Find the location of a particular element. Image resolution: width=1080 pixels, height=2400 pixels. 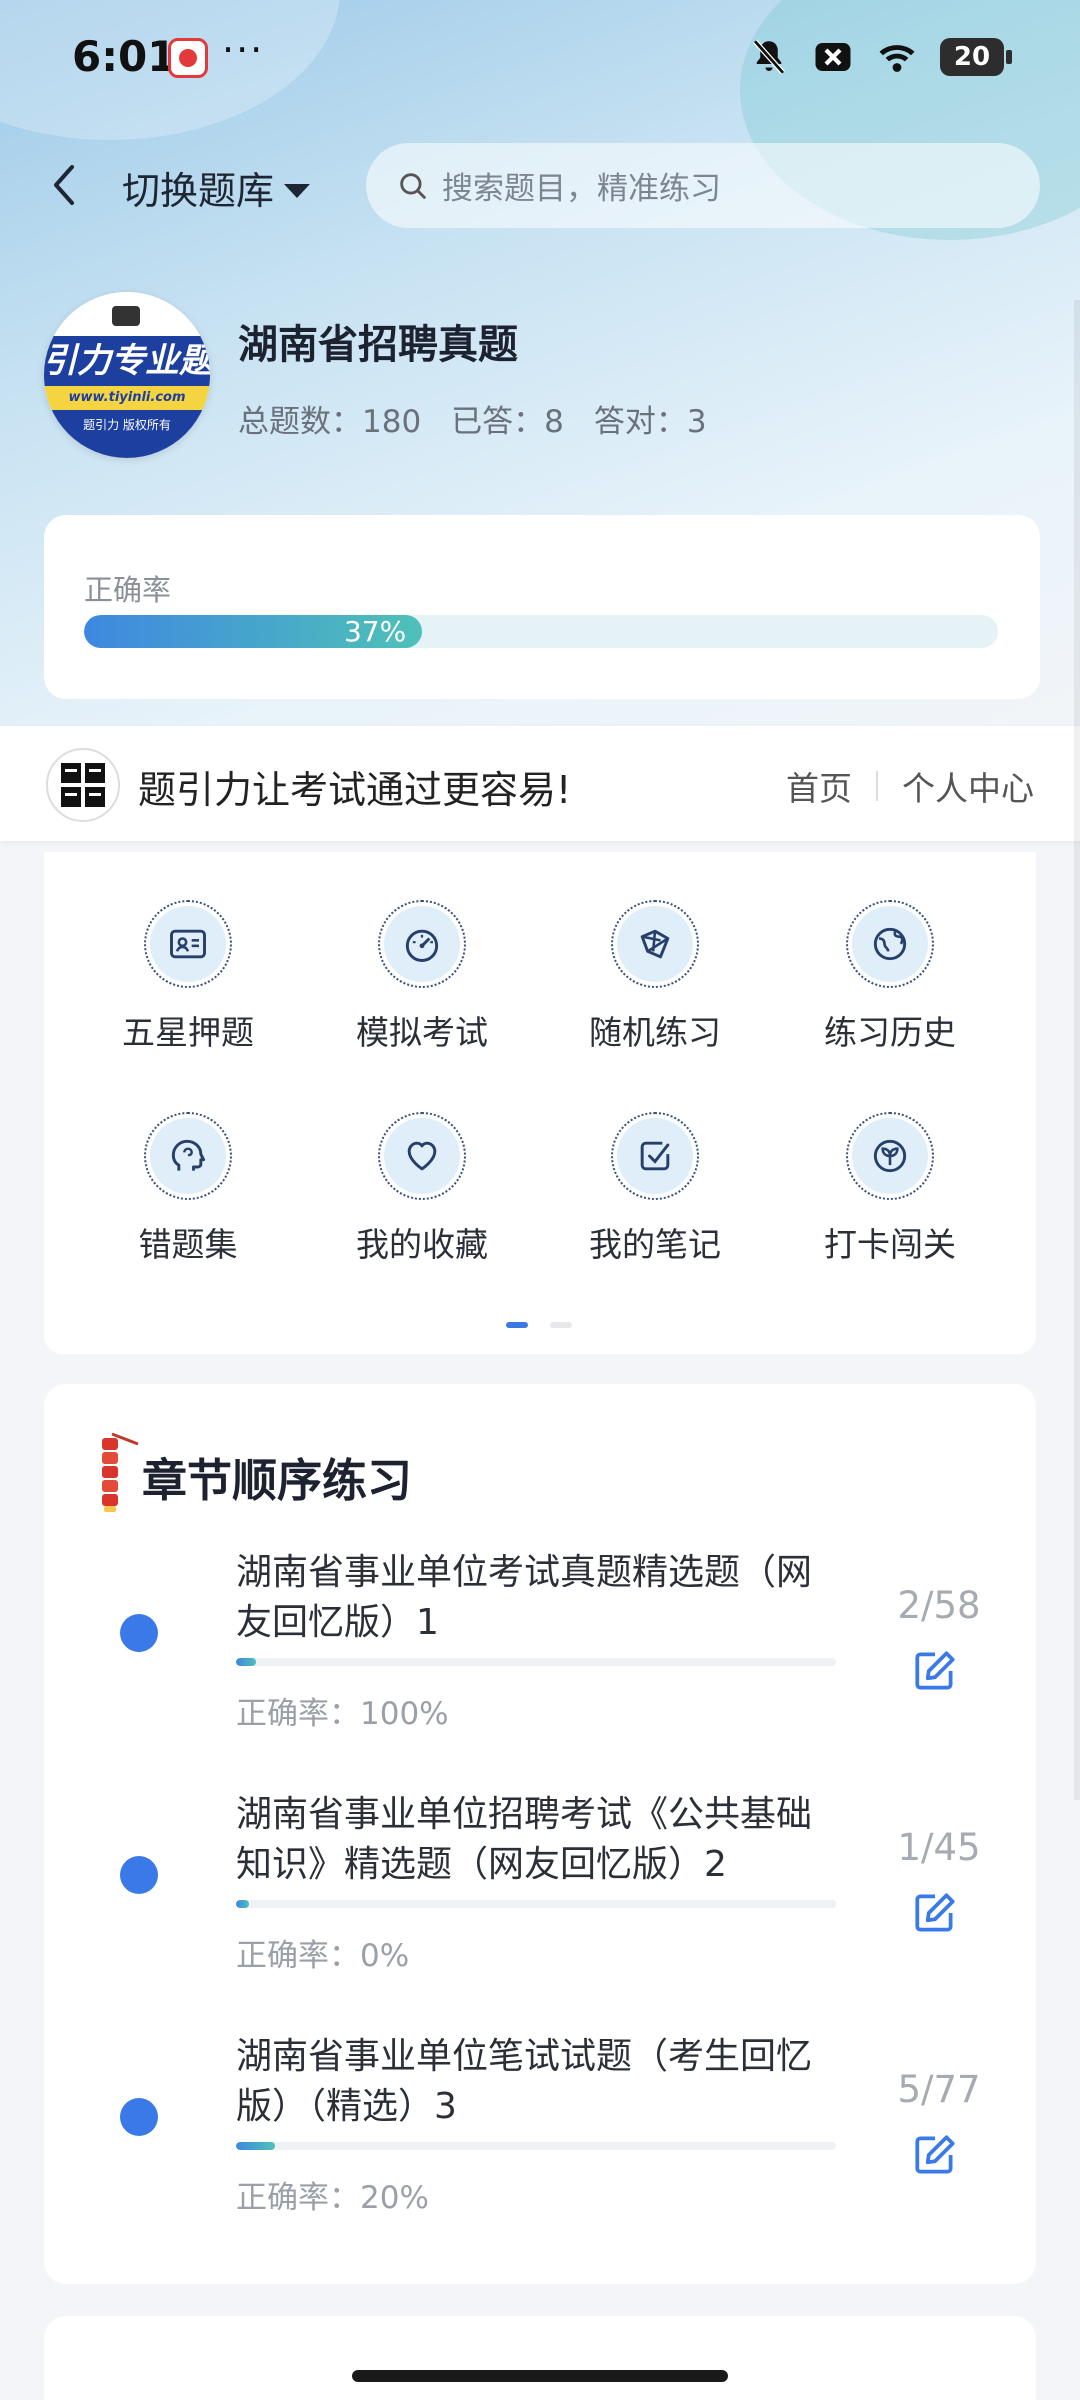

chapter-name: 湖南省事业单位招聘考试《公共基础知识》精选题（网友回忆版）2 is located at coordinates (524, 1839).